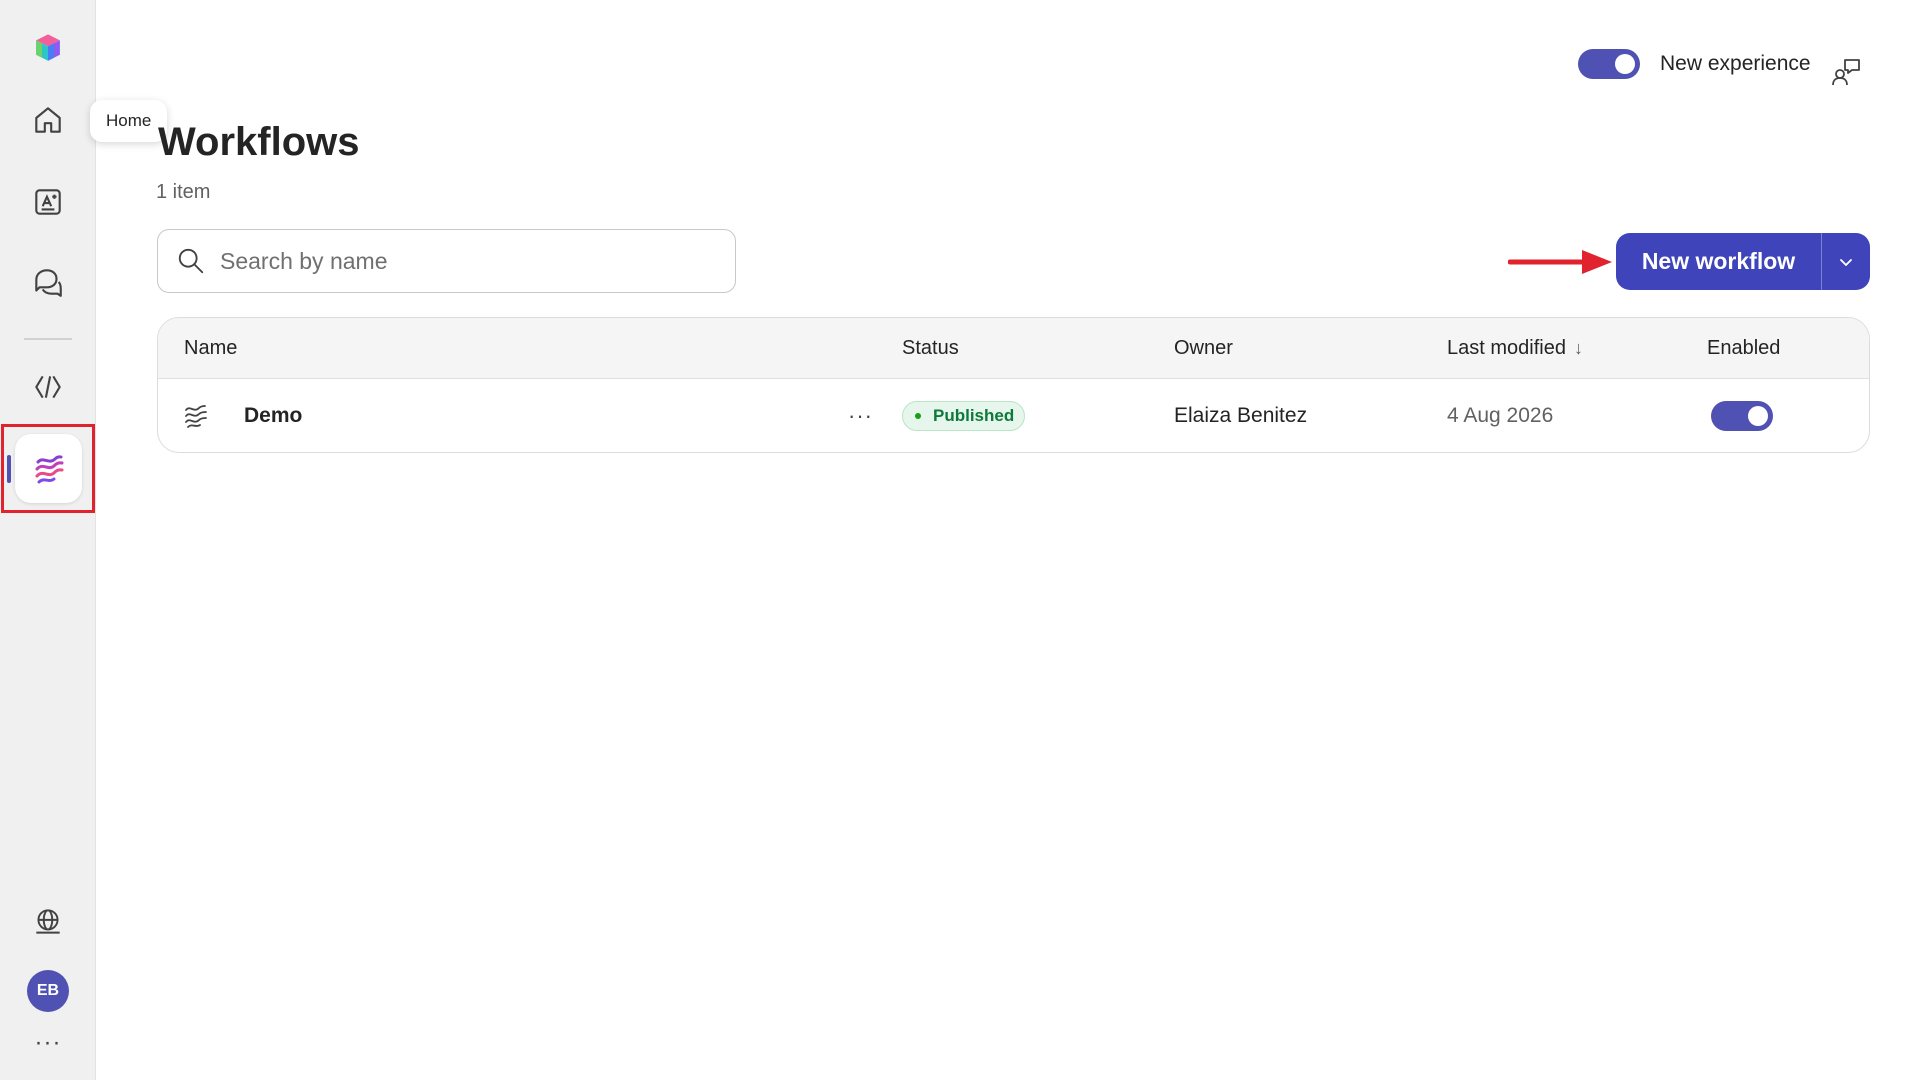 The image size is (1920, 1080). I want to click on globe-icon, so click(48, 921).